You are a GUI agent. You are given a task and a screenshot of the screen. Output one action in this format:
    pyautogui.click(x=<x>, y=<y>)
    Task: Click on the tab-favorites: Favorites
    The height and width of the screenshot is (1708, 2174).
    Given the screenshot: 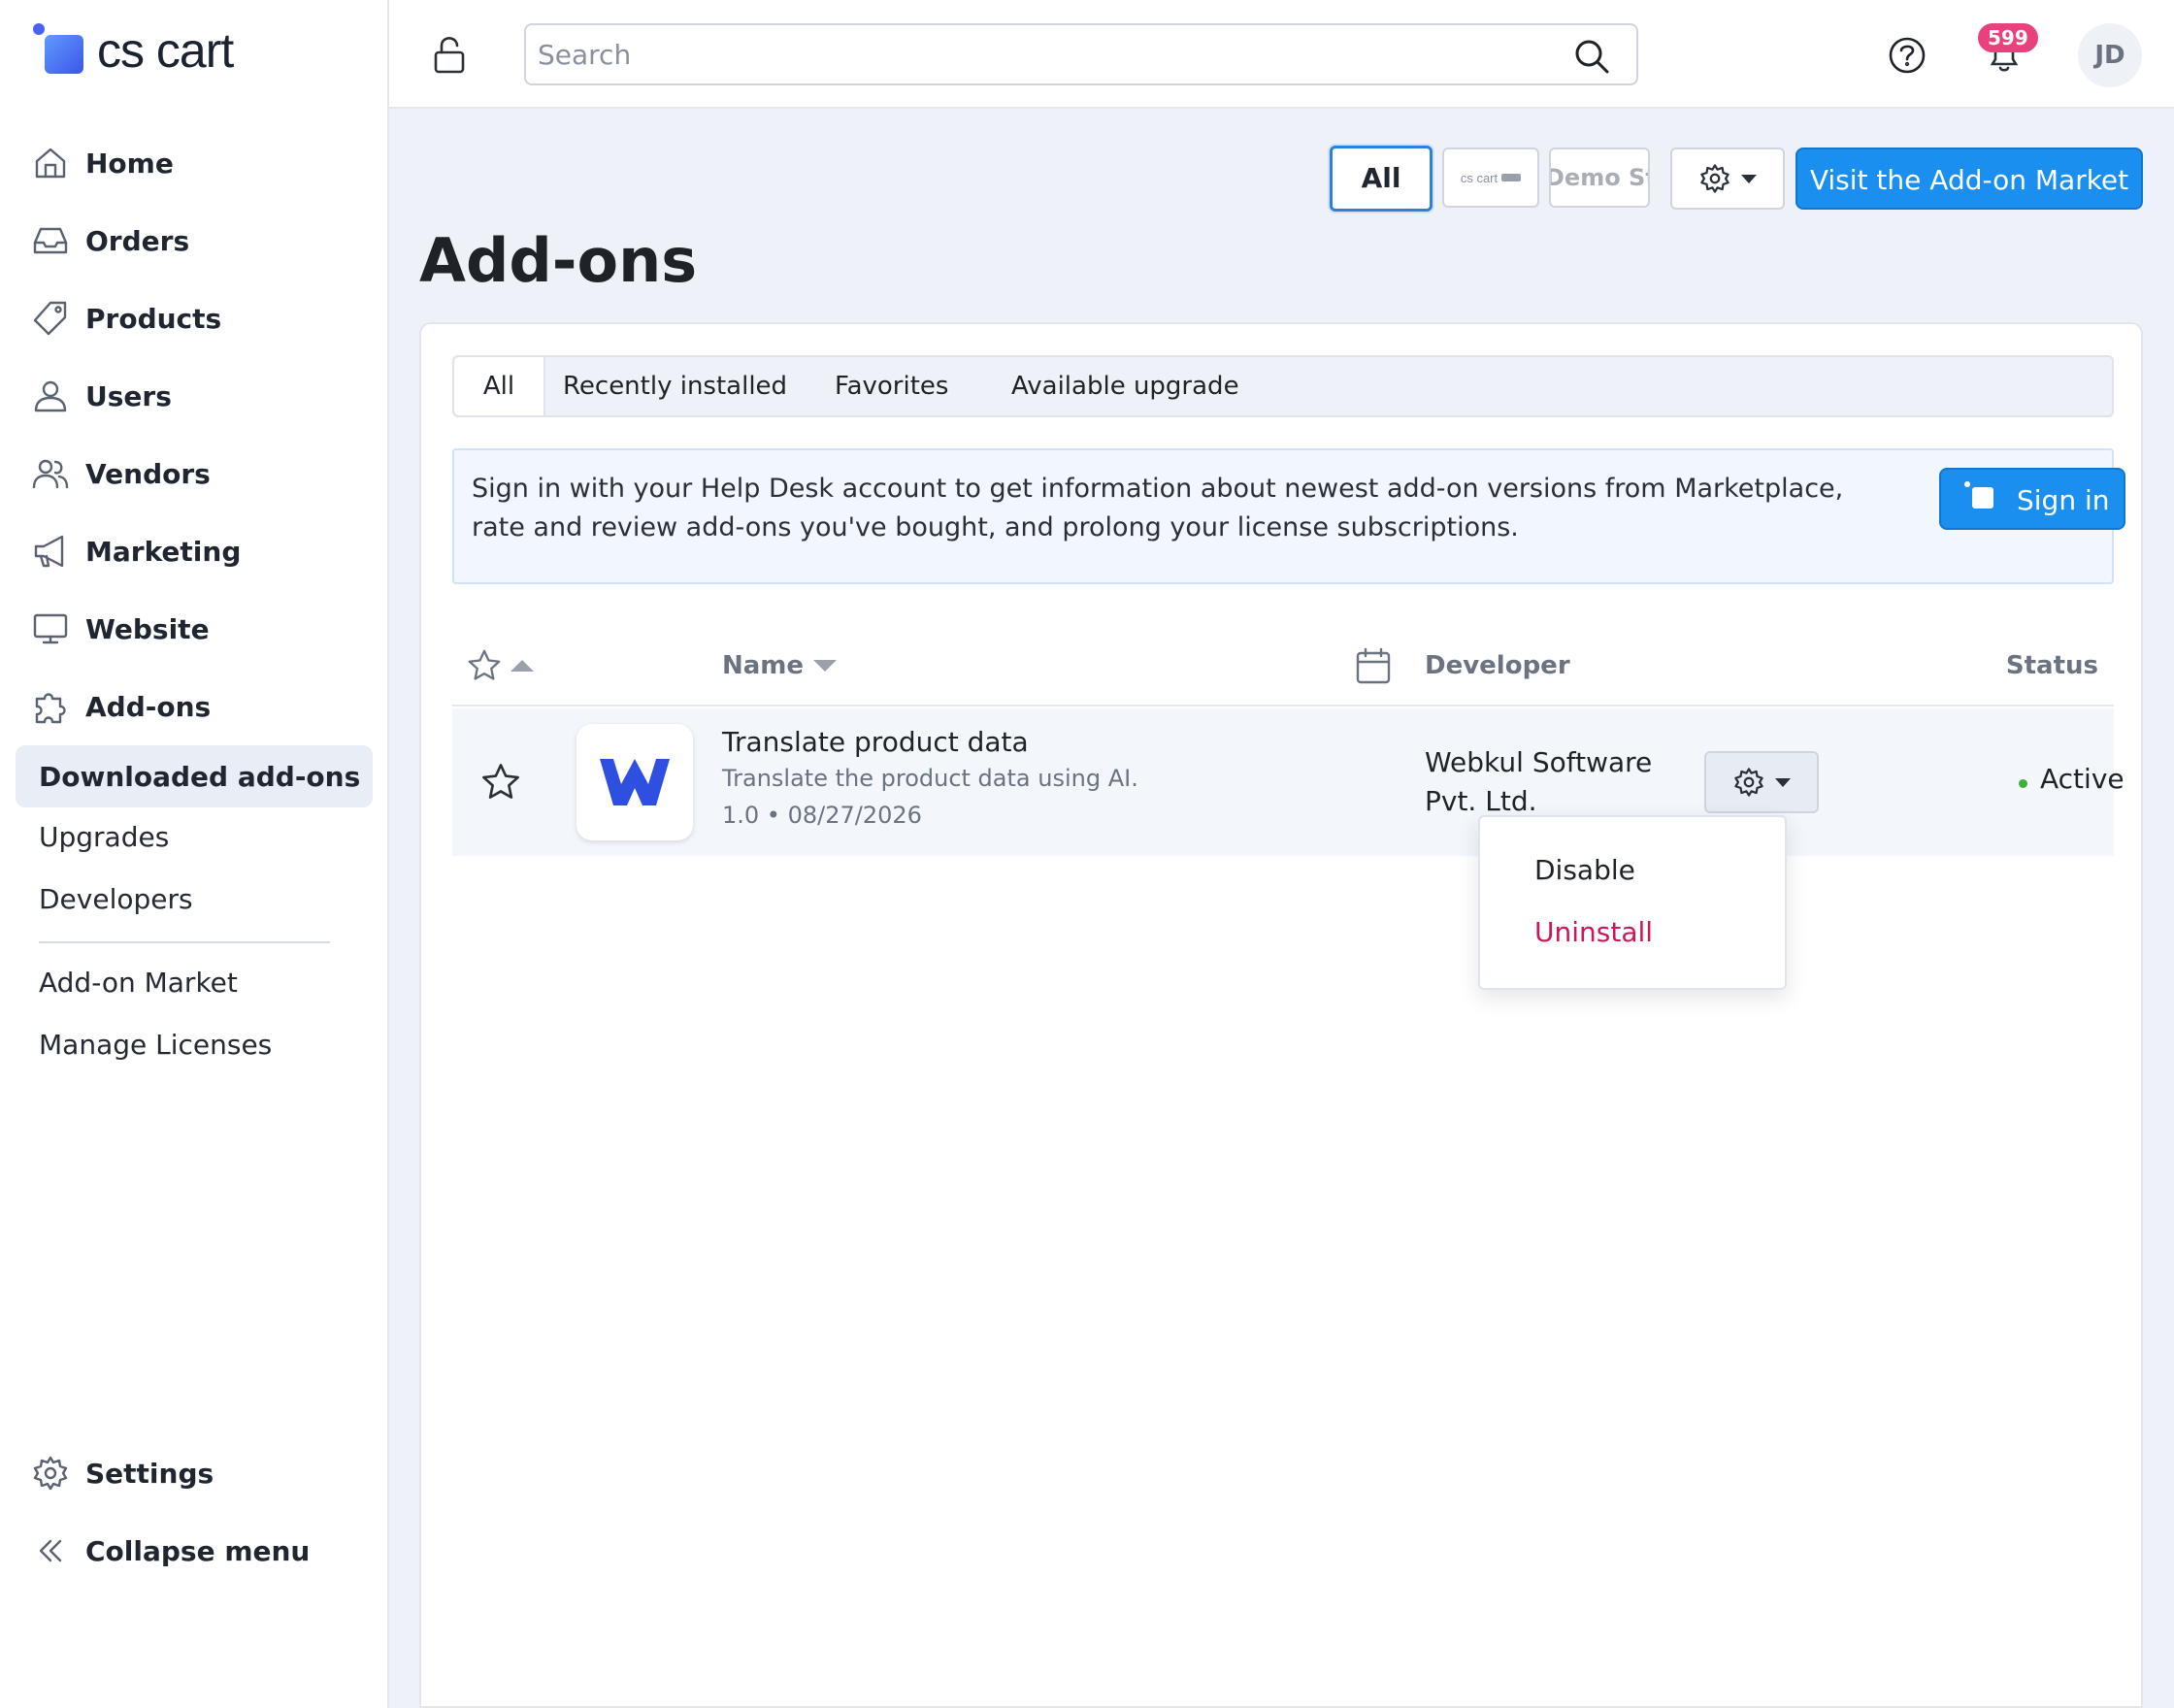 What is the action you would take?
    pyautogui.click(x=891, y=386)
    